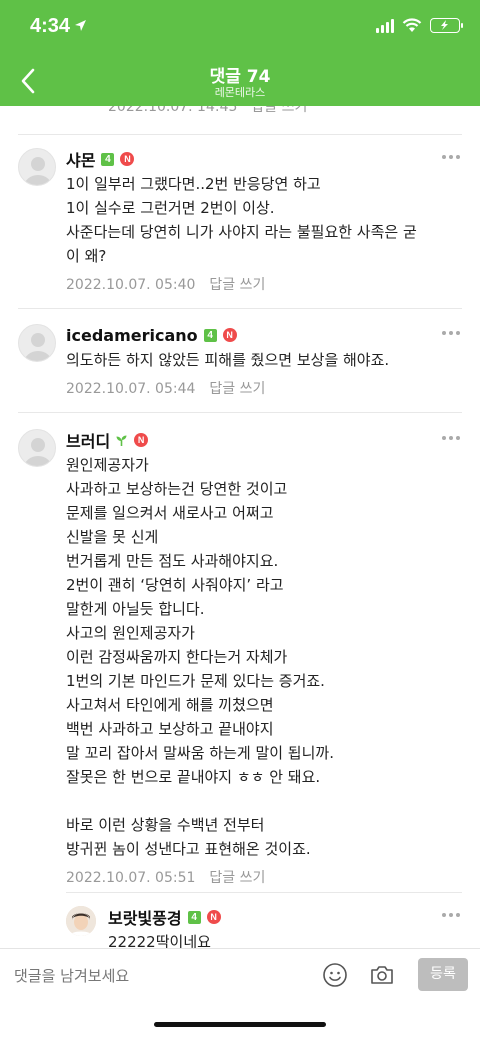 The width and height of the screenshot is (480, 1039). What do you see at coordinates (200, 753) in the screenshot?
I see `comment-line: 말 꼬리 잡아서 말싸움 하는게 말이 됩니까.` at bounding box center [200, 753].